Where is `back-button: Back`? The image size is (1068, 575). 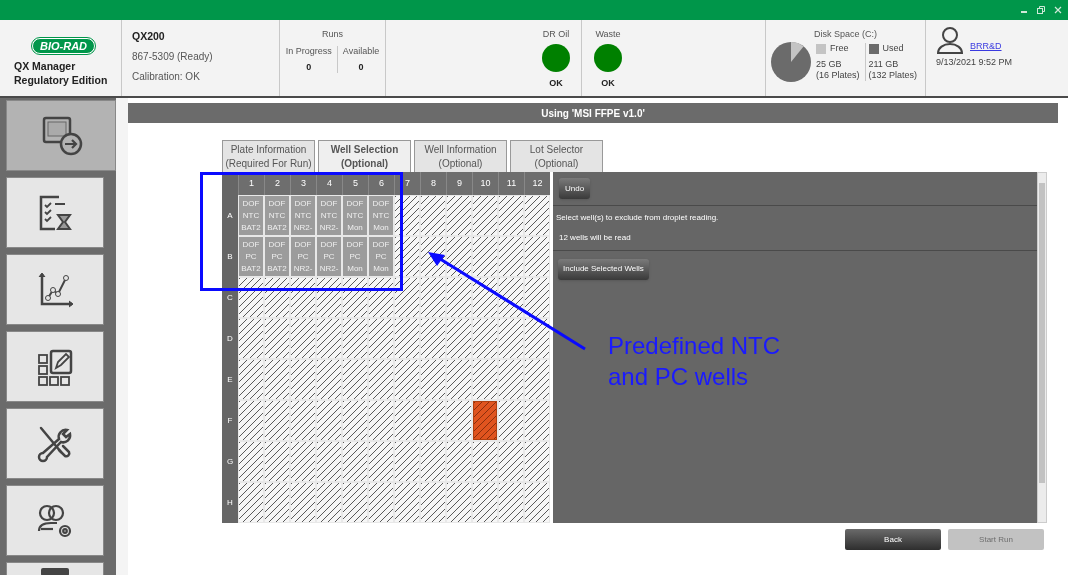 back-button: Back is located at coordinates (893, 539).